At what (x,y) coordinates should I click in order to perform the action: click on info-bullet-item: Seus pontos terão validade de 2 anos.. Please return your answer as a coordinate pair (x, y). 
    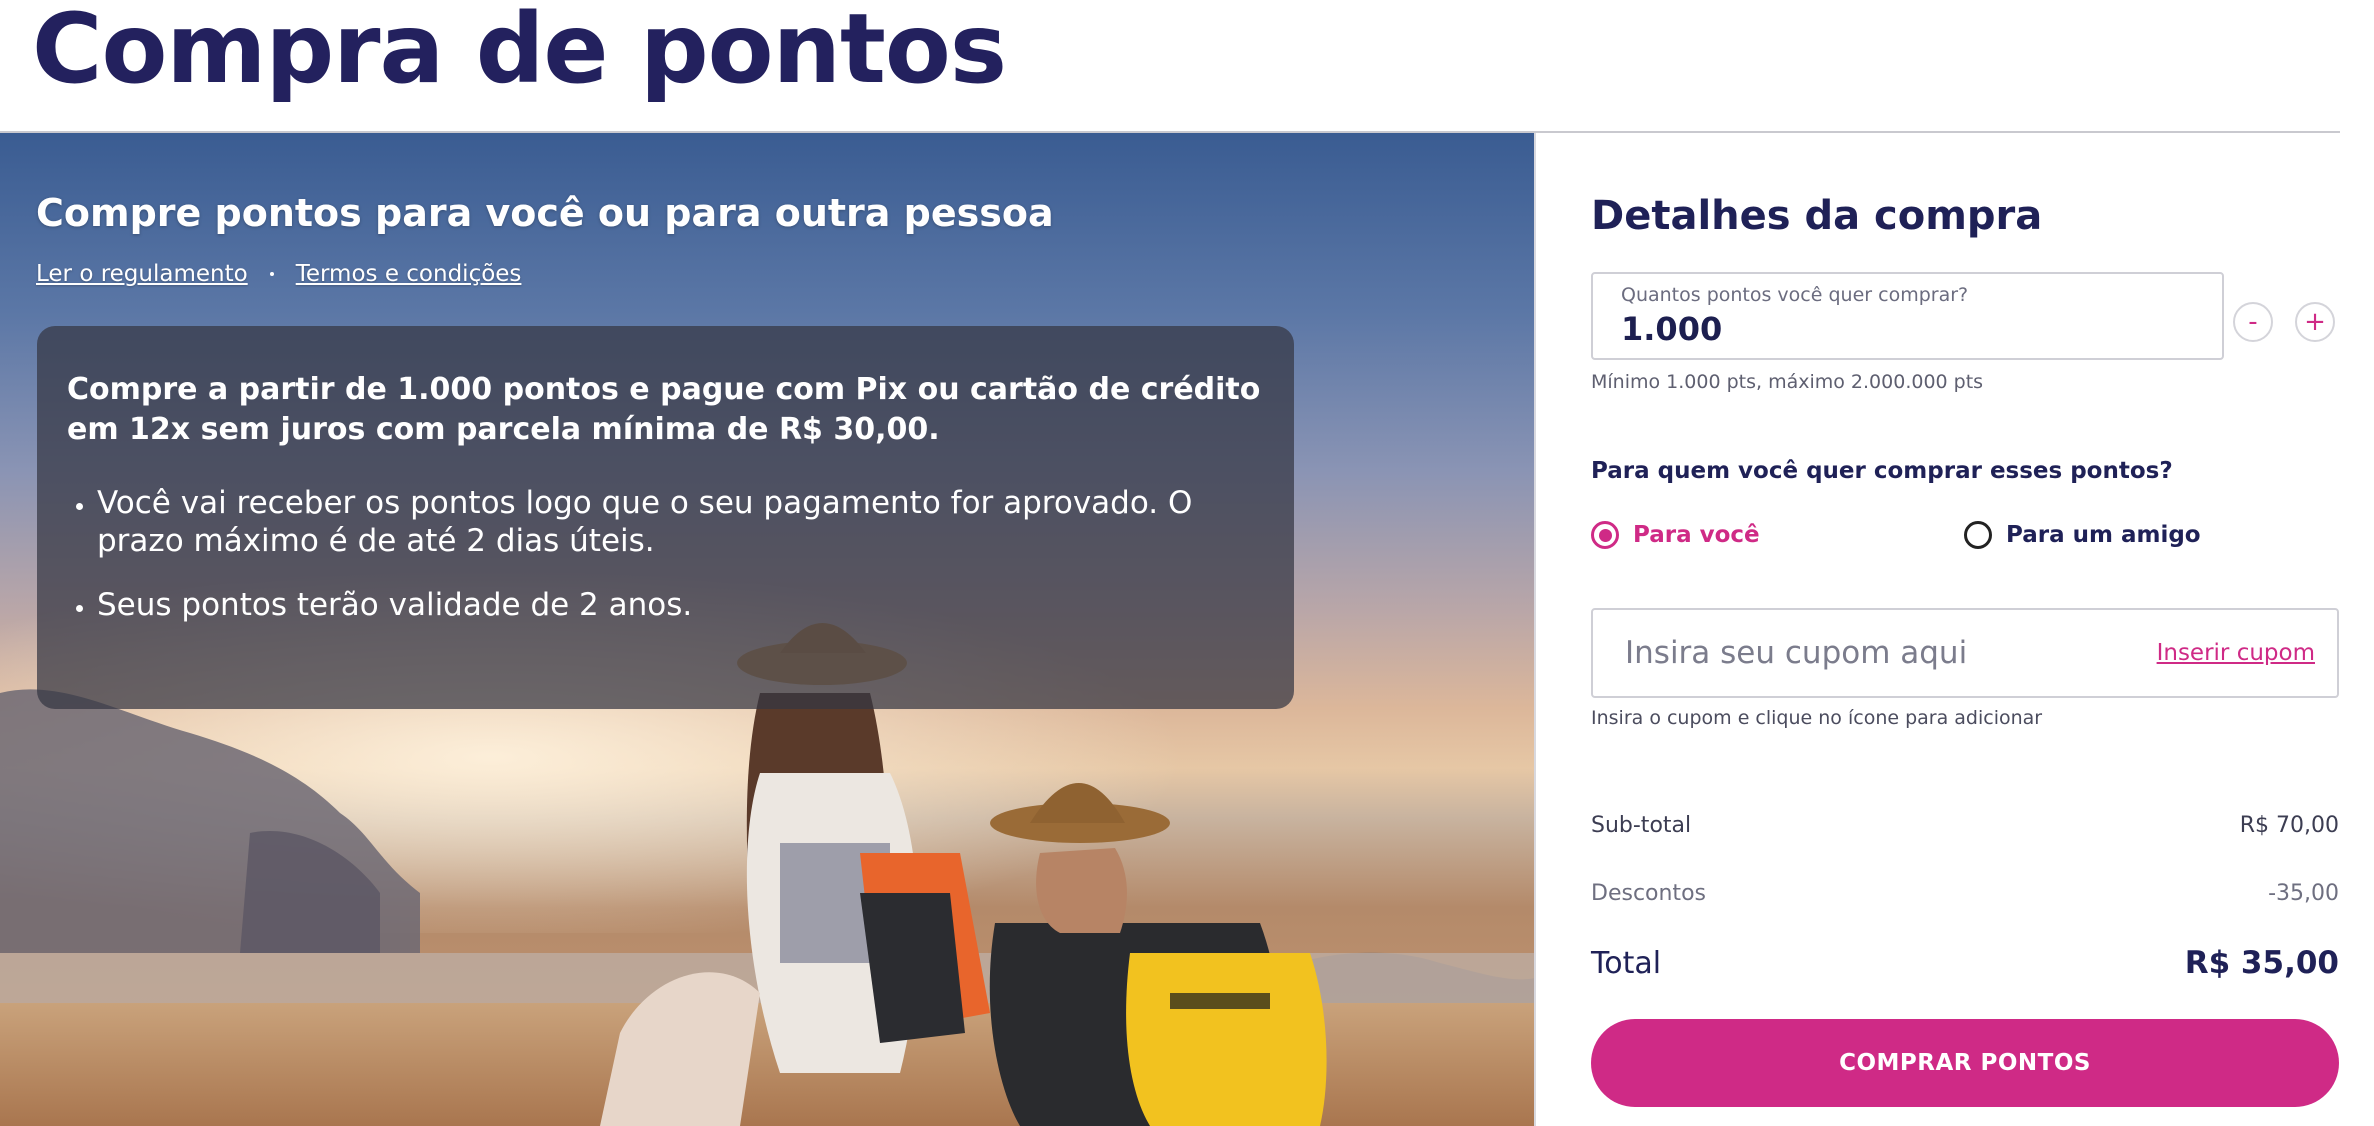
    Looking at the image, I should click on (680, 605).